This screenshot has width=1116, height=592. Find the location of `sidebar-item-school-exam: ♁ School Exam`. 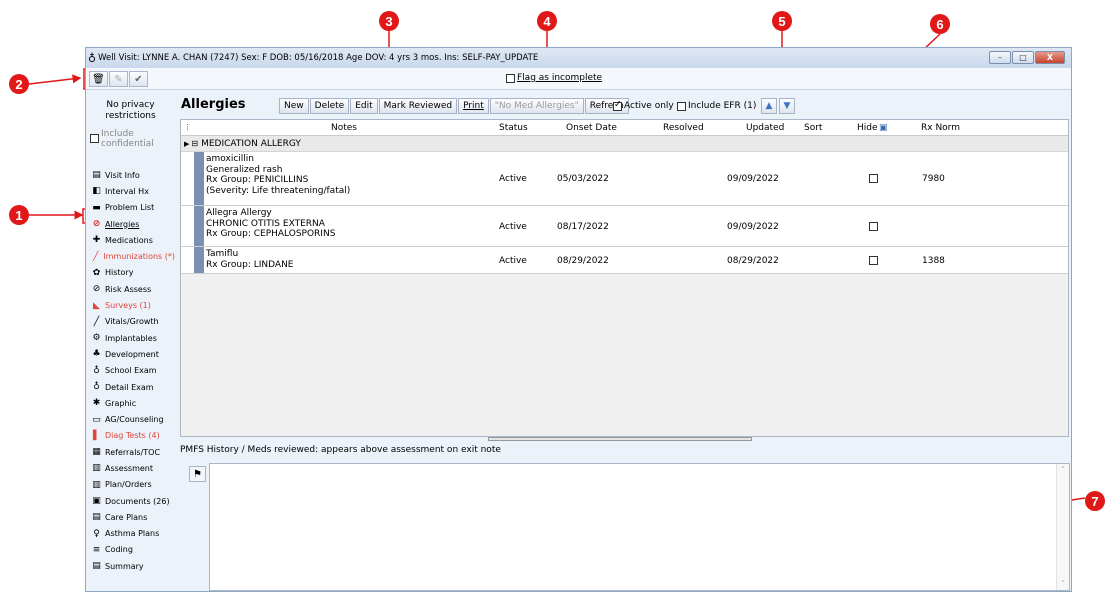

sidebar-item-school-exam: ♁ School Exam is located at coordinates (133, 371).